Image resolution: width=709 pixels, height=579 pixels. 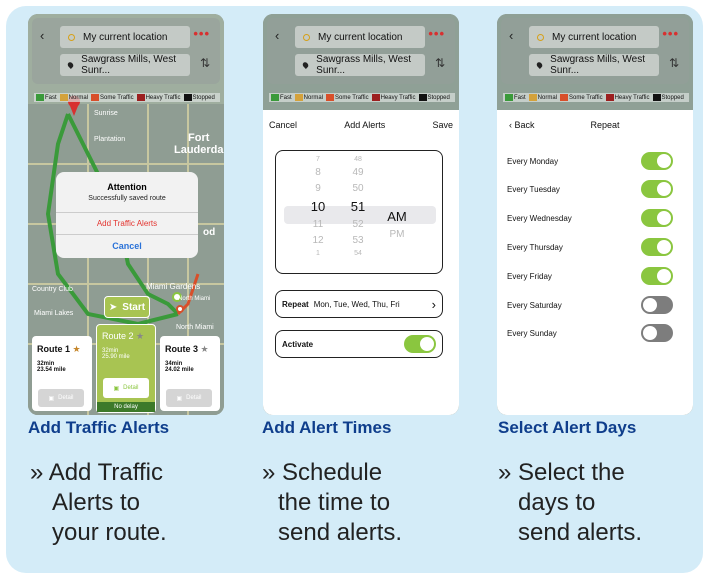 I want to click on minute-wheel: 48 49 50 51 52 53 54, so click(x=358, y=207).